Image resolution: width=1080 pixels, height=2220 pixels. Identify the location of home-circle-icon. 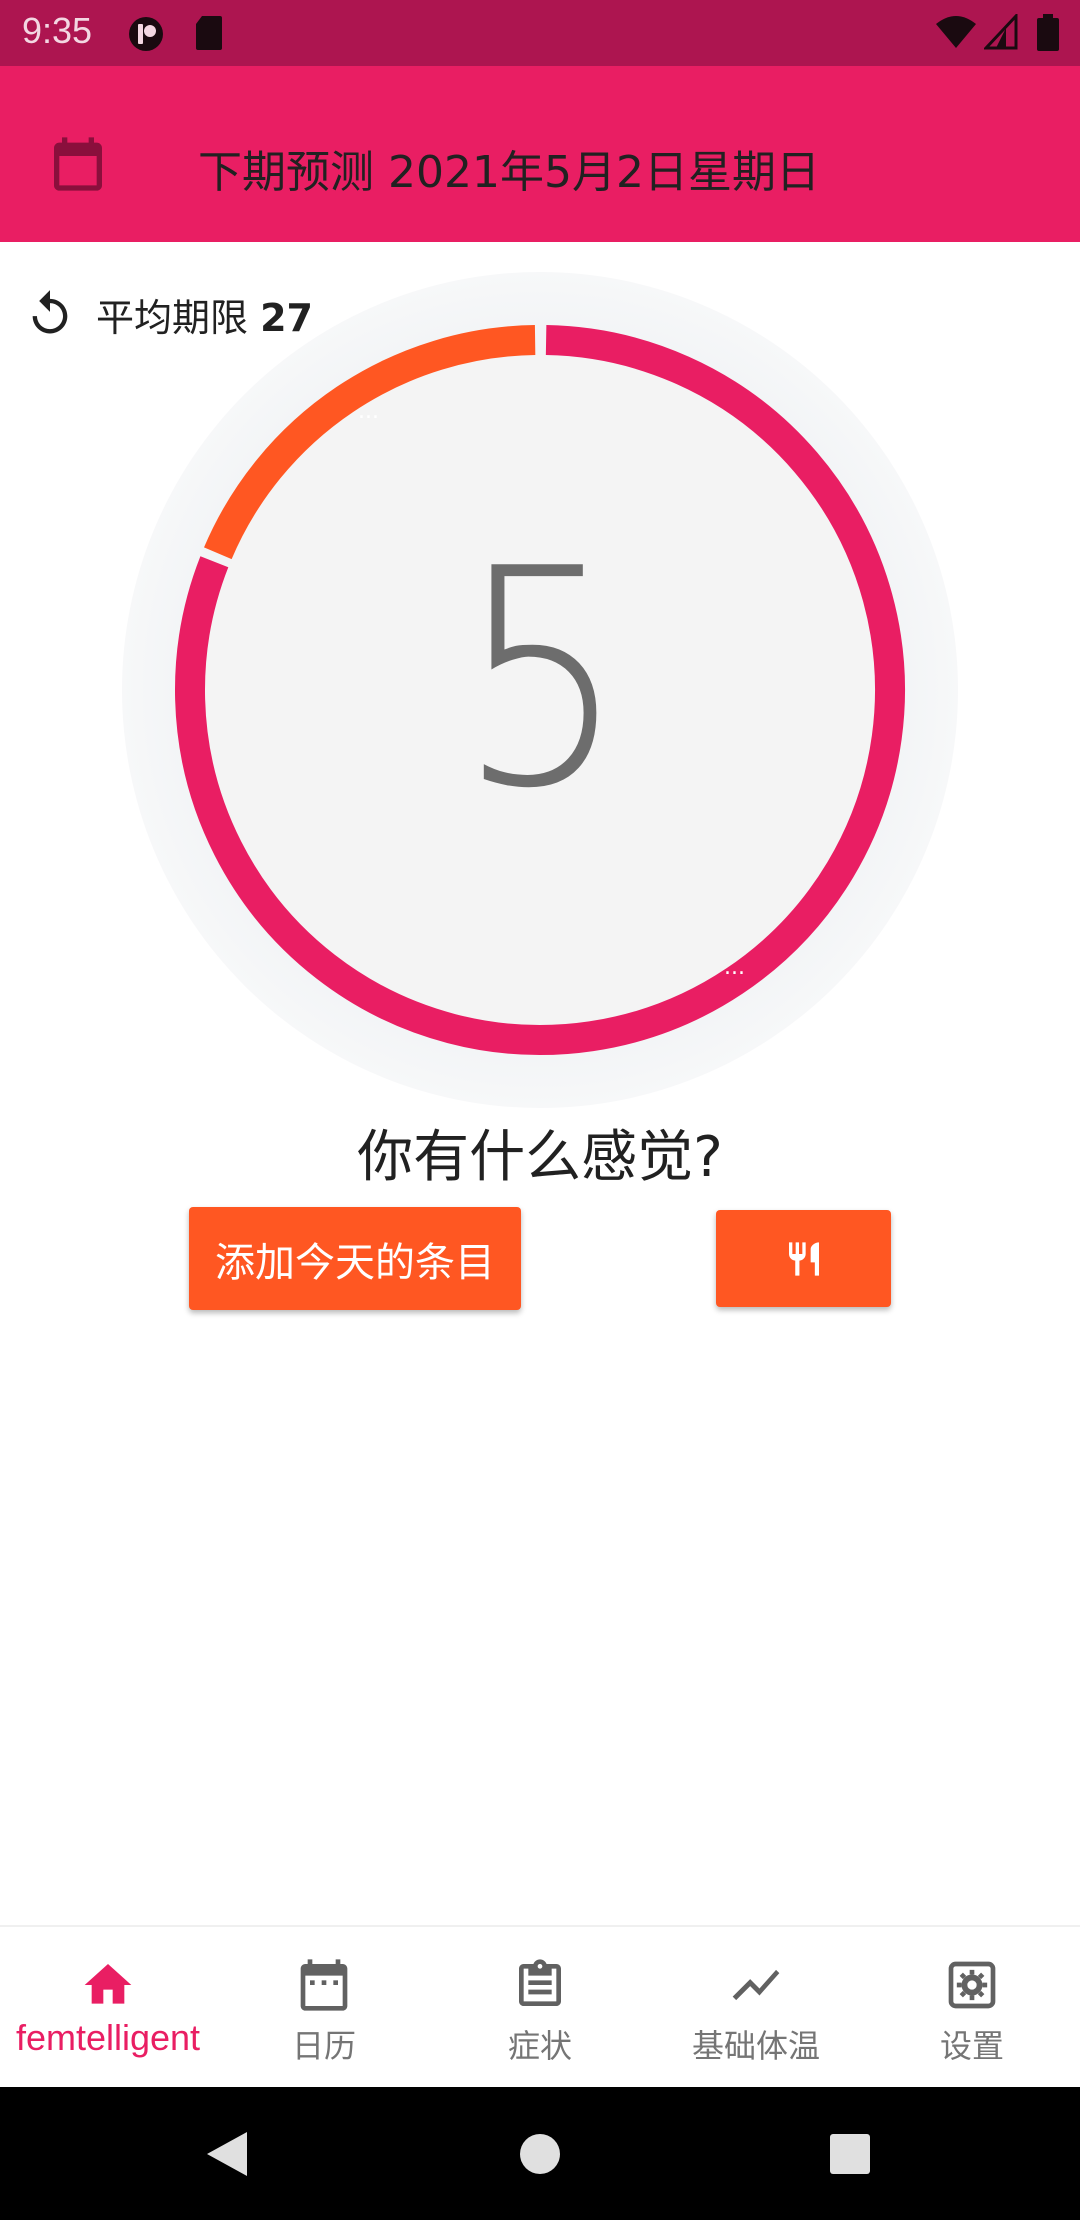
(540, 2153).